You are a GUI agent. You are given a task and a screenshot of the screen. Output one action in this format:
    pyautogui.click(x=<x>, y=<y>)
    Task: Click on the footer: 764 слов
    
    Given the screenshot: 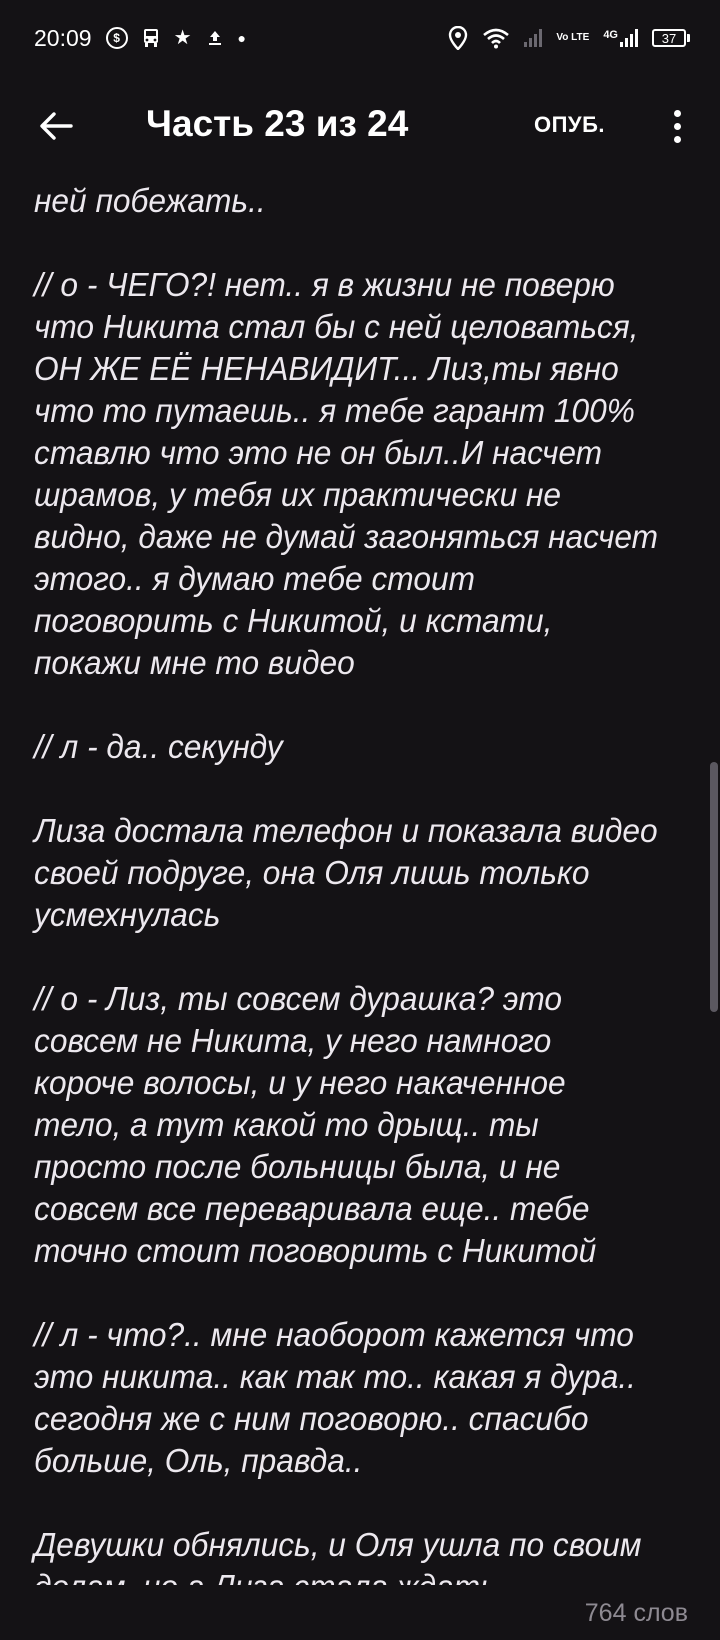 What is the action you would take?
    pyautogui.click(x=360, y=1612)
    